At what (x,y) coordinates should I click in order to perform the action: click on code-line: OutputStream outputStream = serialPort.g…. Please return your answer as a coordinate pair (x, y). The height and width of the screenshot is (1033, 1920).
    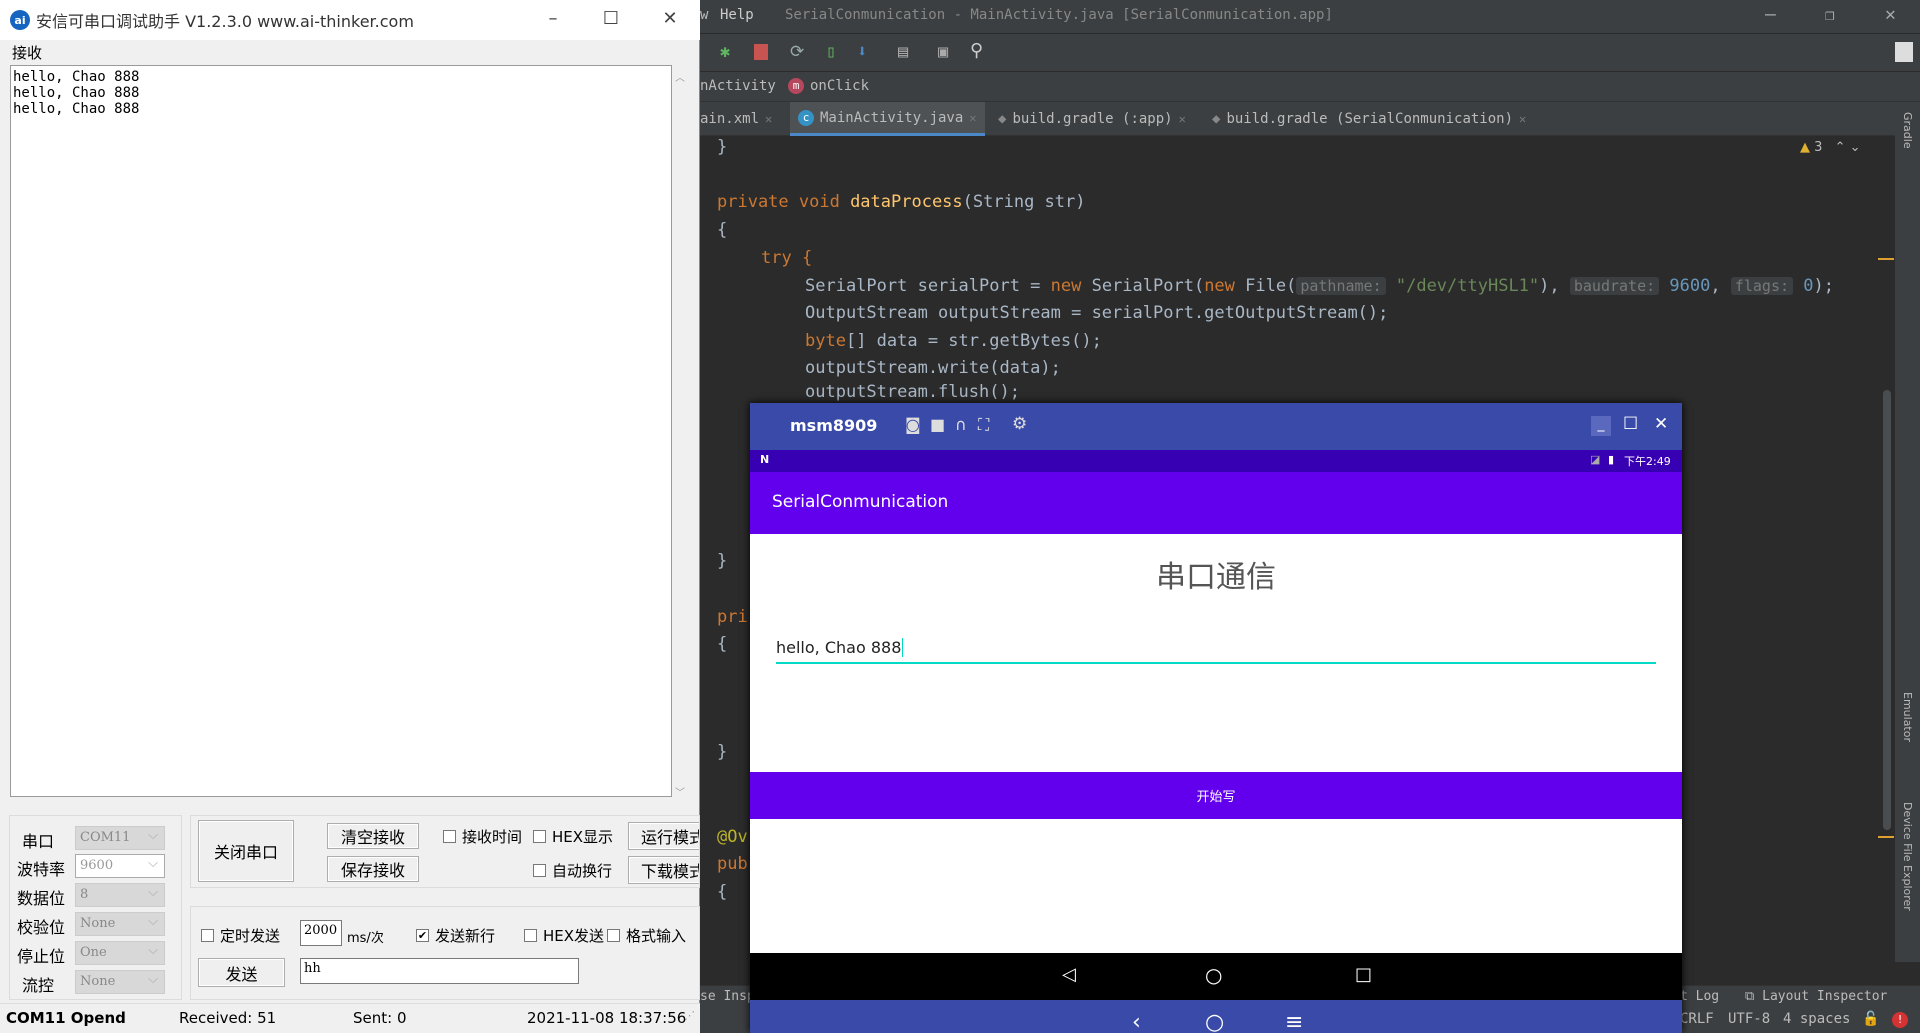
    Looking at the image, I should click on (1097, 313).